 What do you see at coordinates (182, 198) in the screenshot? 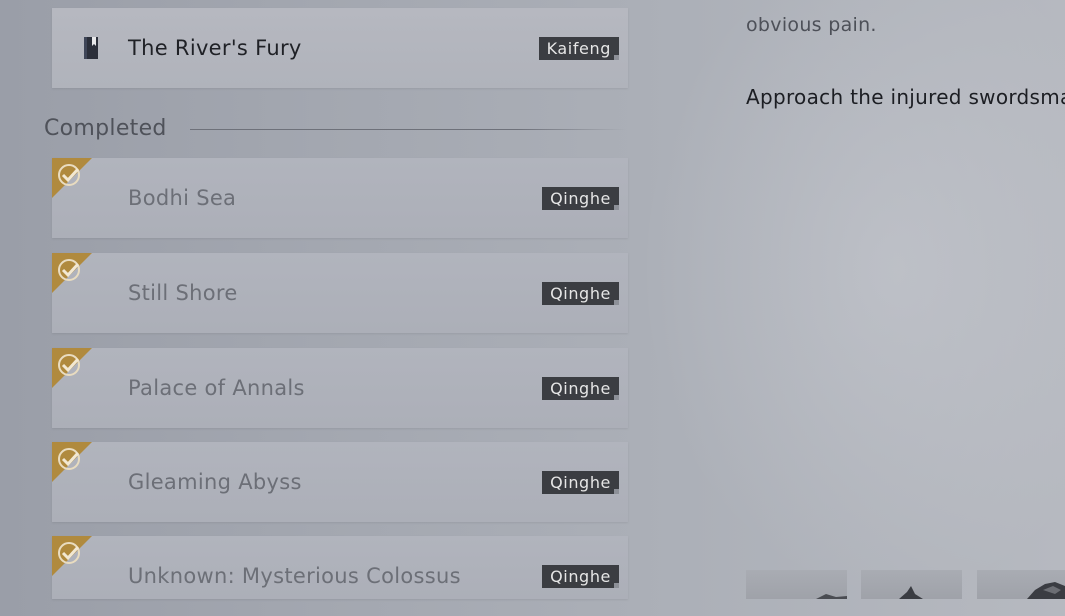
I see `quest-name: Bodhi Sea` at bounding box center [182, 198].